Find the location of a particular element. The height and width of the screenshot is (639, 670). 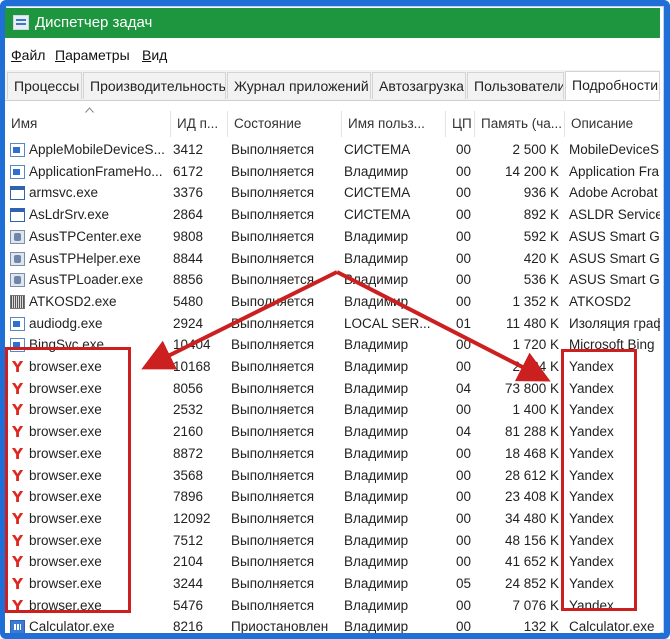

process-pid: 2864 is located at coordinates (188, 215).